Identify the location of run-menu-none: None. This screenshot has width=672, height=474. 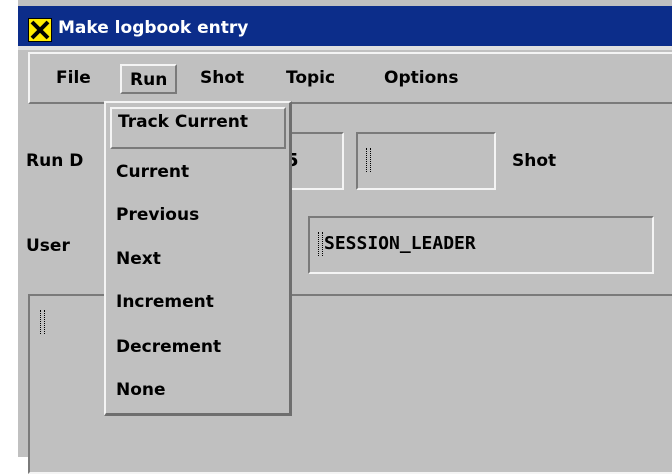
(141, 390).